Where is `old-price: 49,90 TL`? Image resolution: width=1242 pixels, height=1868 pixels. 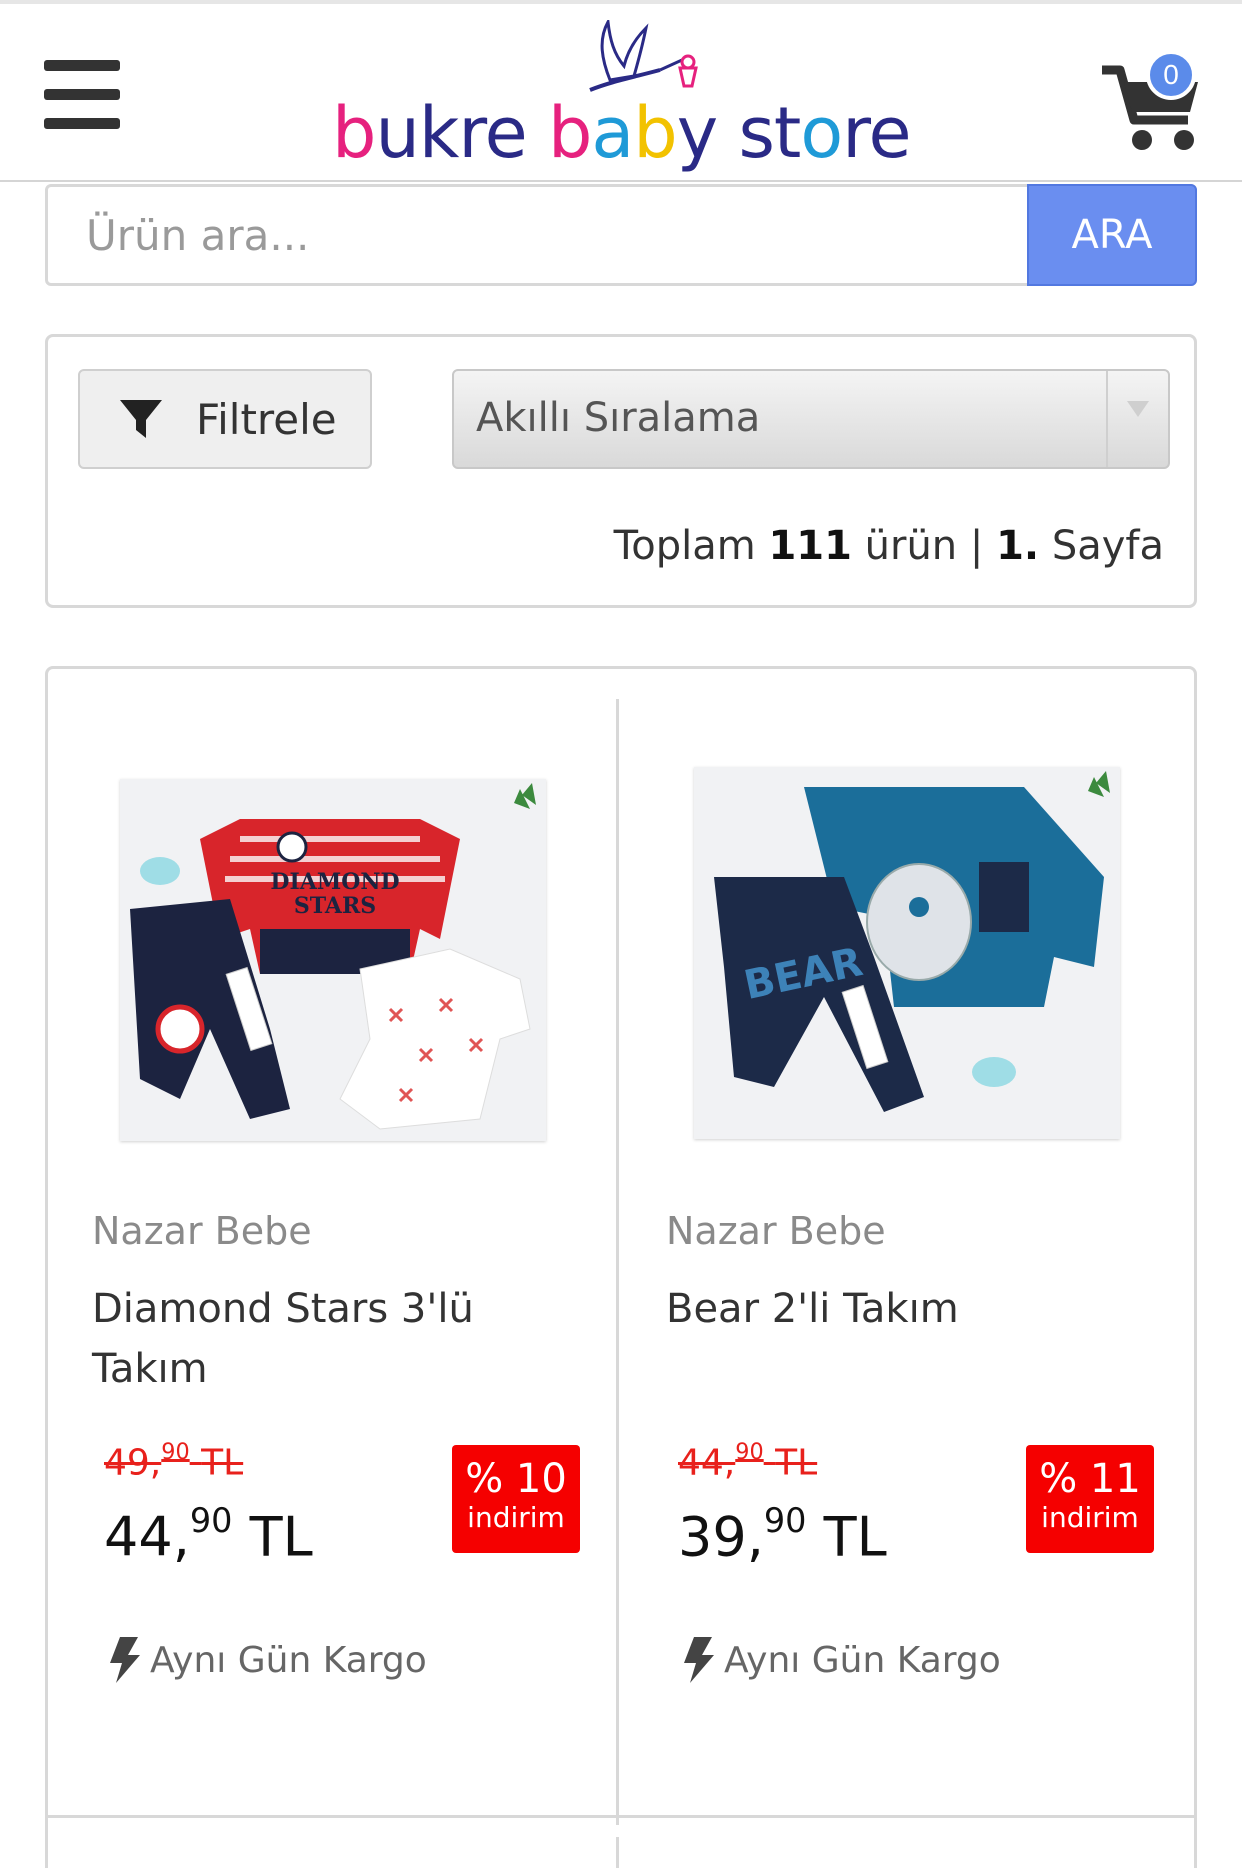
old-price: 49,90 TL is located at coordinates (174, 1461).